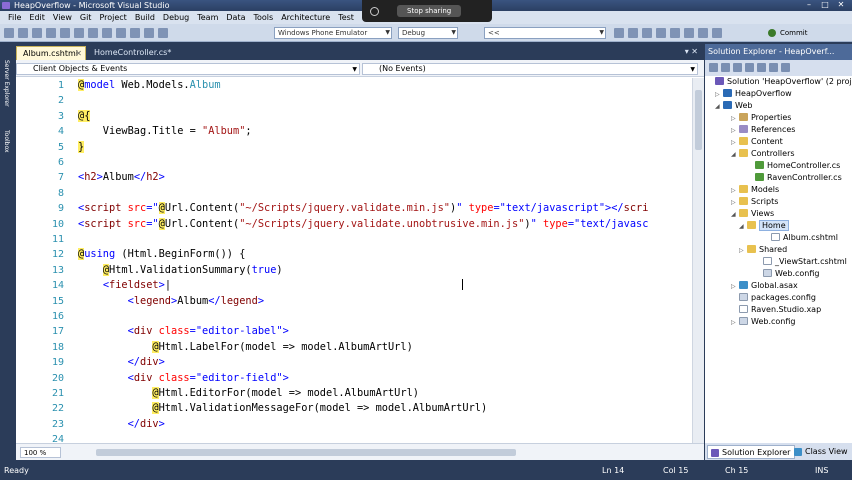  What do you see at coordinates (761, 118) in the screenshot?
I see `tree-node: ▷ Properties` at bounding box center [761, 118].